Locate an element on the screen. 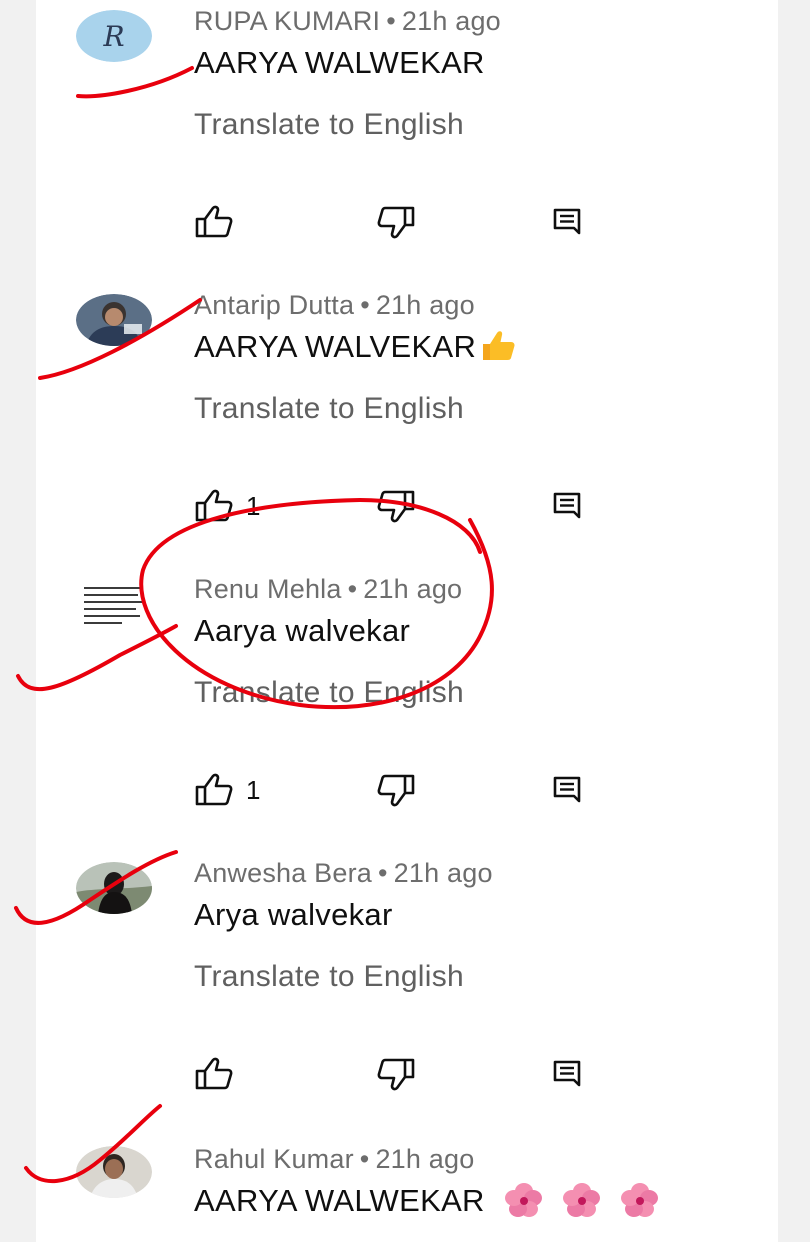  comment-meta: Renu Mehla • 21h ago is located at coordinates (328, 589).